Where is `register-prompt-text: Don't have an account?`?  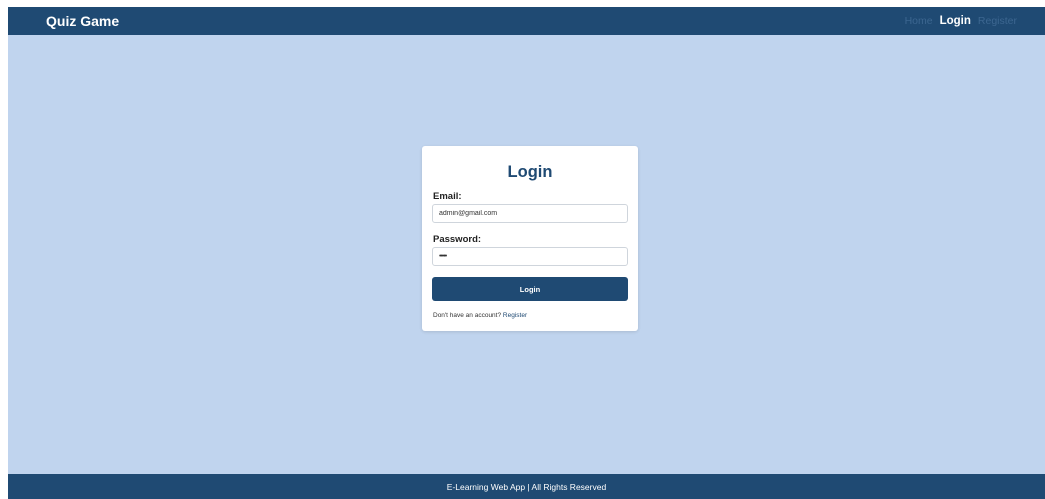
register-prompt-text: Don't have an account? is located at coordinates (467, 315).